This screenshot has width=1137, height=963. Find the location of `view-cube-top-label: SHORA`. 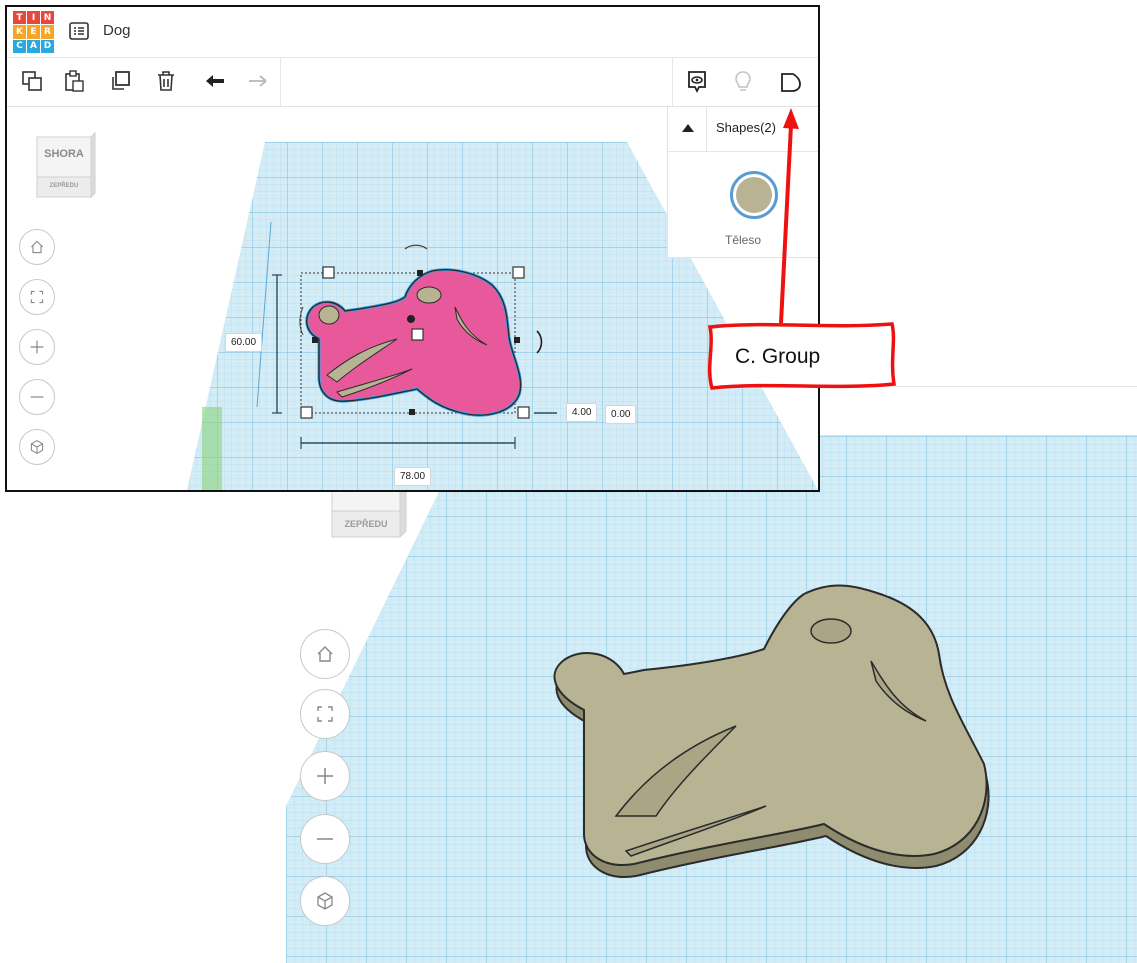

view-cube-top-label: SHORA is located at coordinates (64, 154).